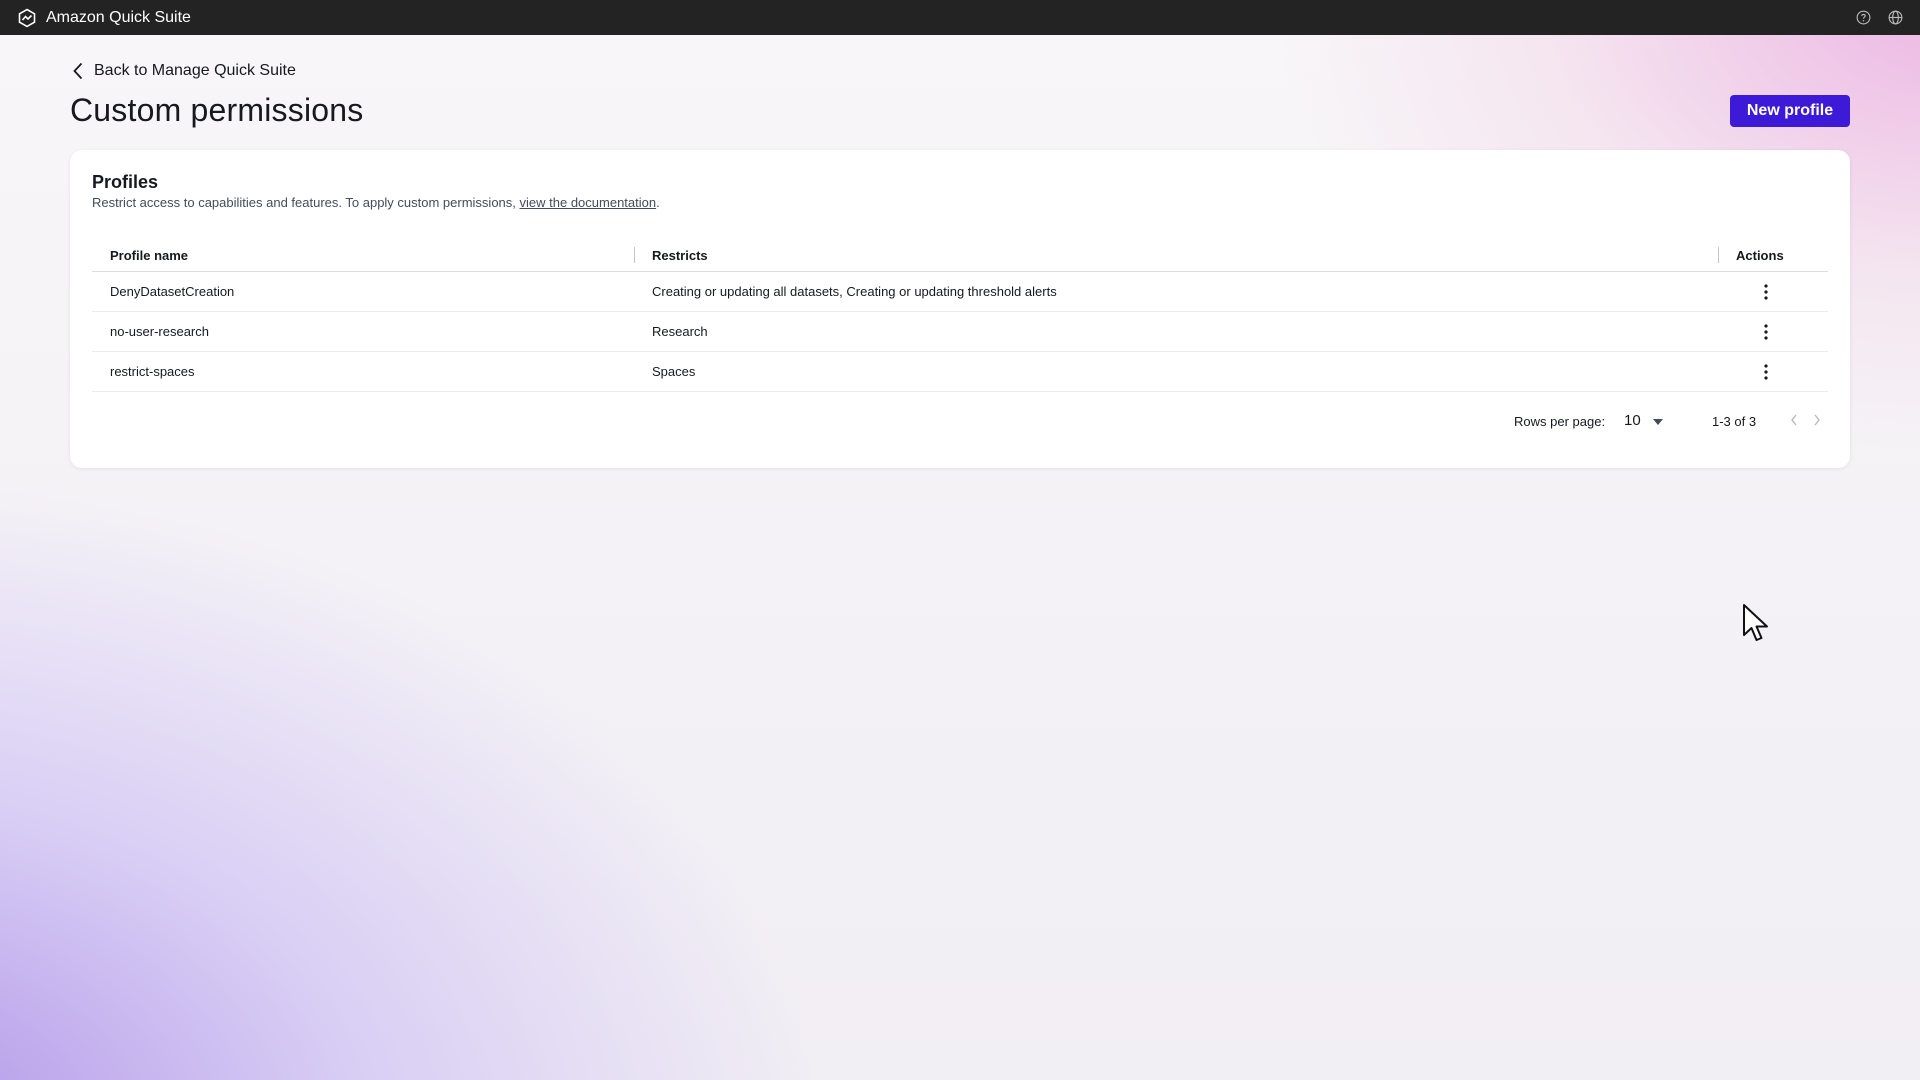  What do you see at coordinates (1560, 421) in the screenshot?
I see `rows-per-page-label: Rows per page:` at bounding box center [1560, 421].